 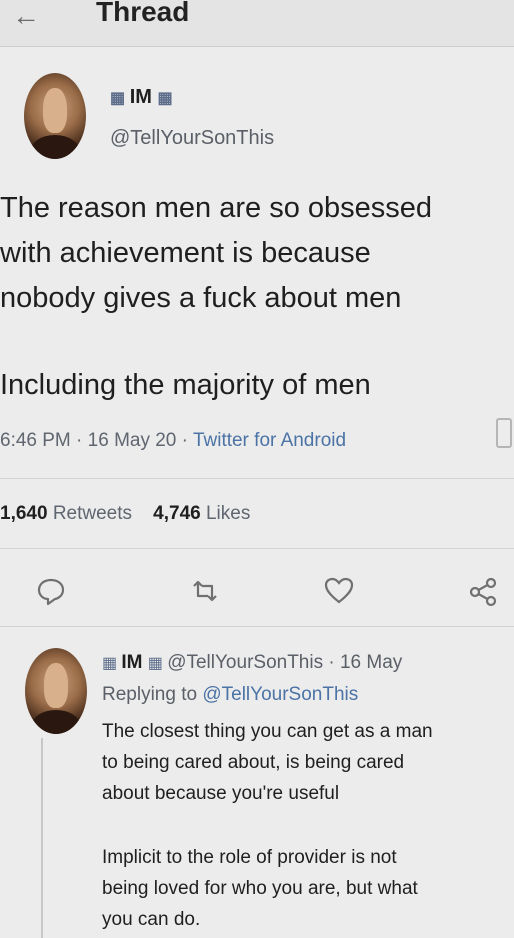 What do you see at coordinates (185, 253) in the screenshot?
I see `tweet-line-2: with achievement is because` at bounding box center [185, 253].